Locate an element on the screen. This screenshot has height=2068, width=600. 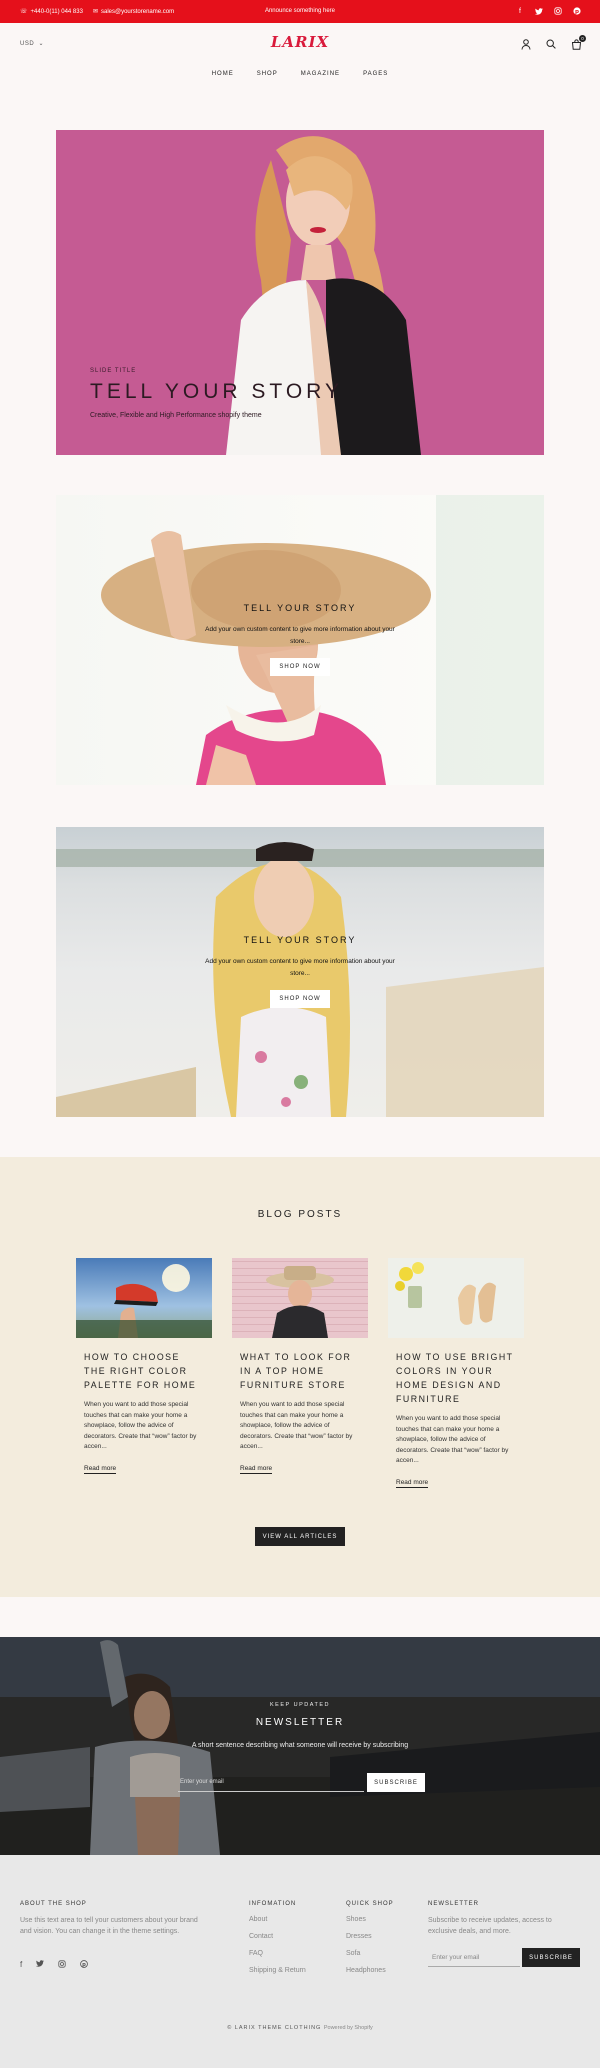
hero-eyebrow: SLIDE TITLE is located at coordinates (113, 371).